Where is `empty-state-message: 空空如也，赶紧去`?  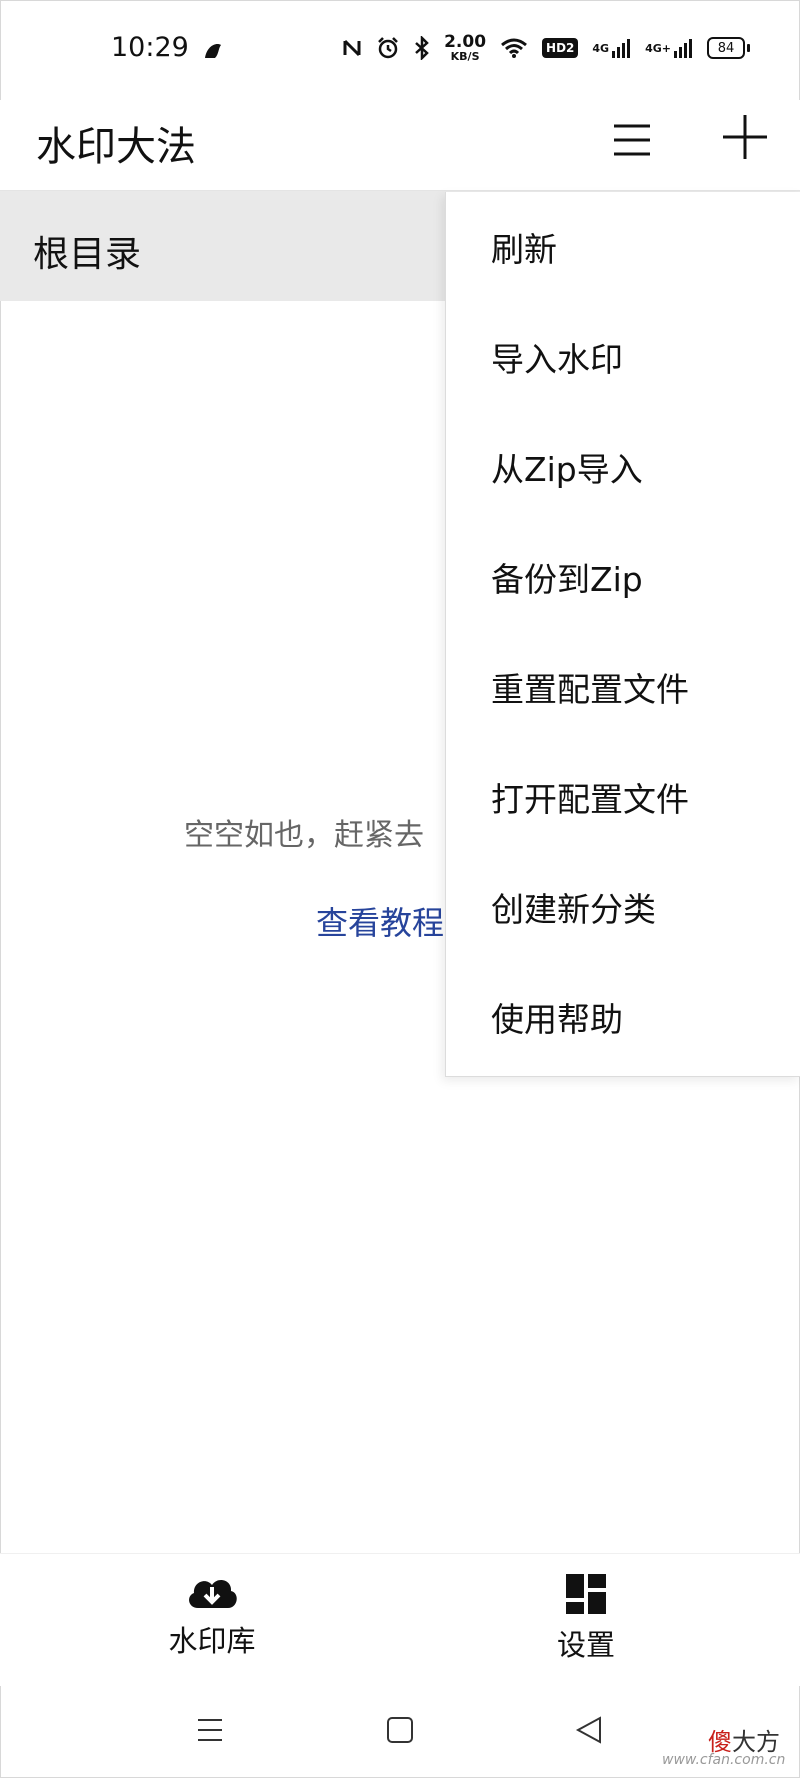 empty-state-message: 空空如也，赶紧去 is located at coordinates (304, 835).